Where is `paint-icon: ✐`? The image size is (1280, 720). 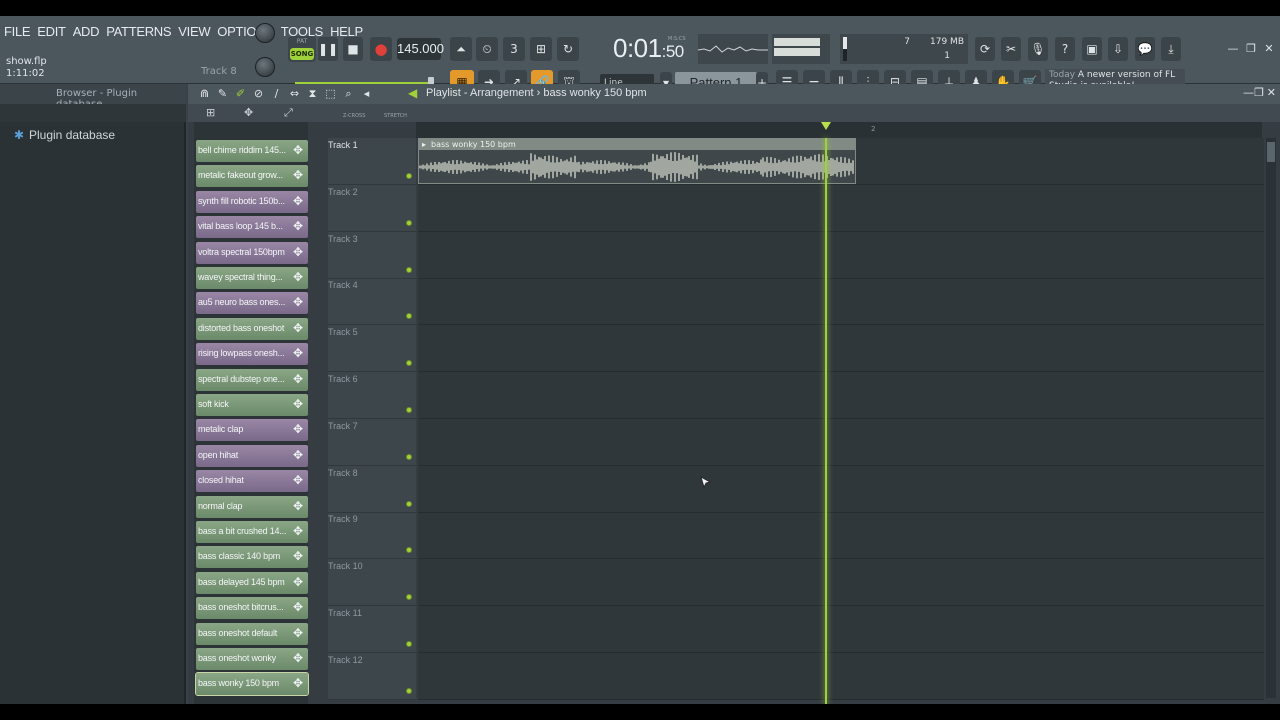
paint-icon: ✐ is located at coordinates (240, 93).